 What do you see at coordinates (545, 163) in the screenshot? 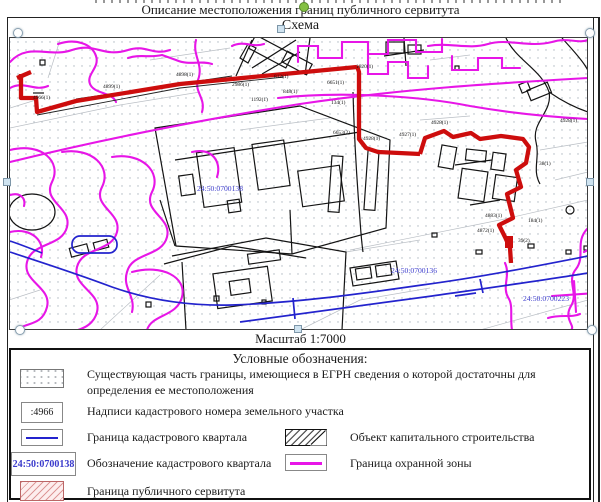
I see `parcel-number-label: 38(1)` at bounding box center [545, 163].